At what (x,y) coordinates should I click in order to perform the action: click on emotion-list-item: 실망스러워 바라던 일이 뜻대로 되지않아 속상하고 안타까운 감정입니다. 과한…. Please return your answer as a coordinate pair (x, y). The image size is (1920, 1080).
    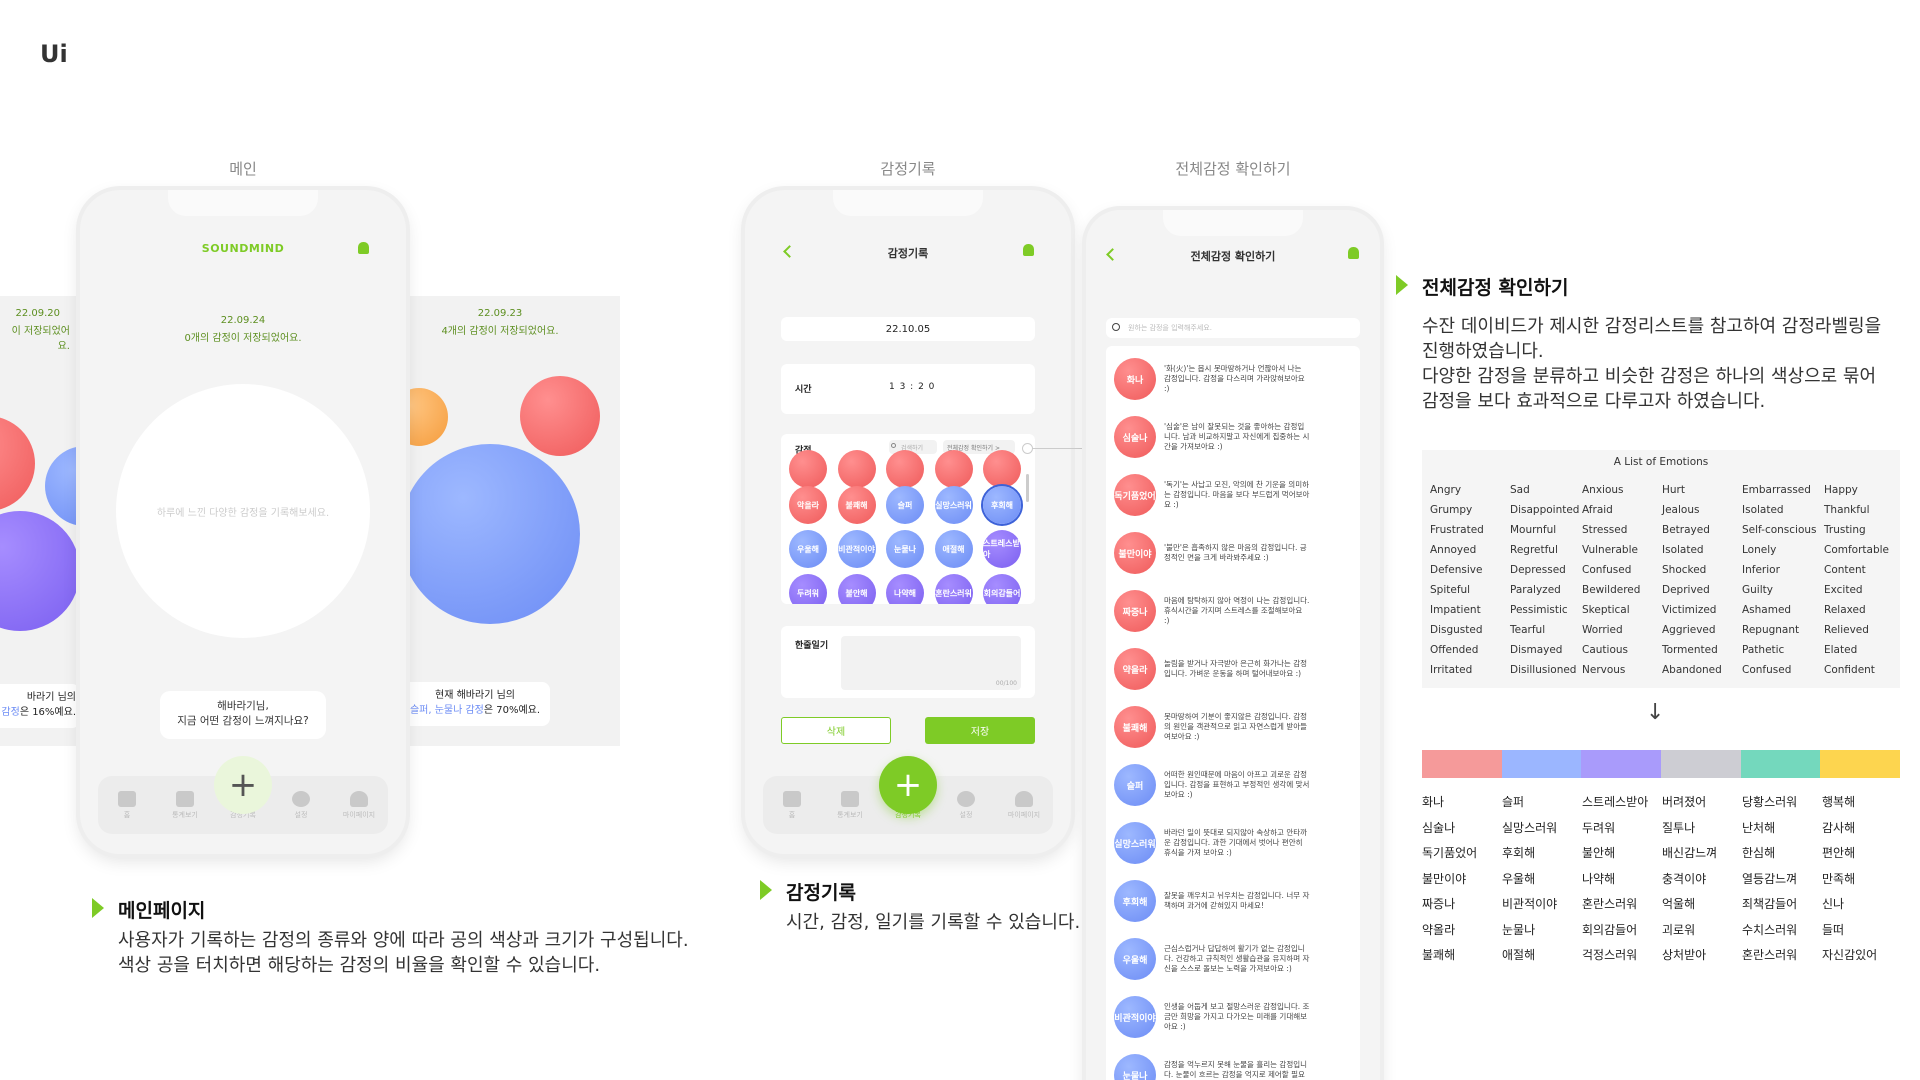
    Looking at the image, I should click on (1212, 843).